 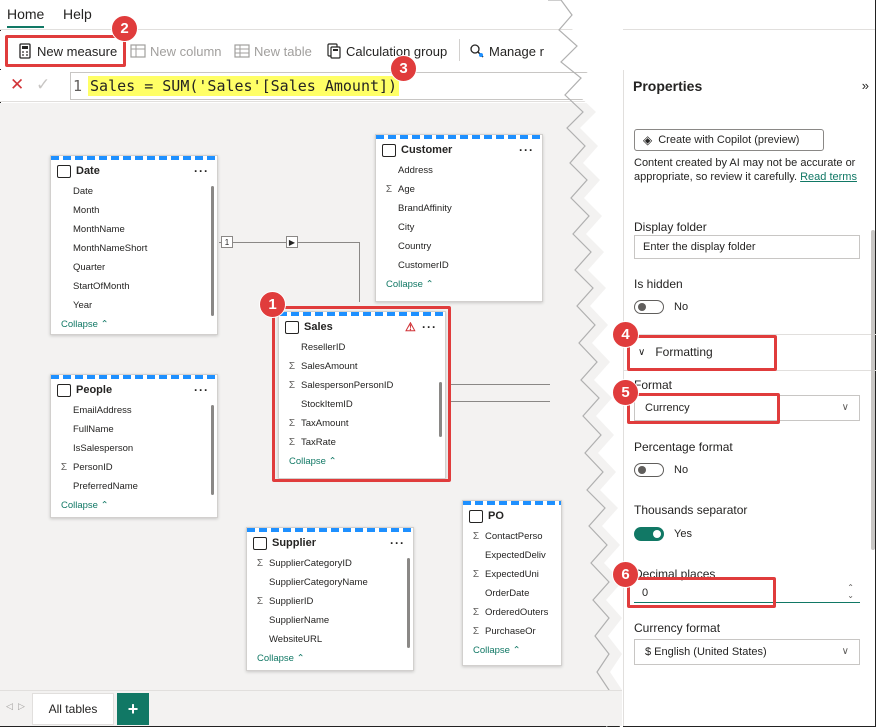 I want to click on callout-highlight-decimal, so click(x=701, y=592).